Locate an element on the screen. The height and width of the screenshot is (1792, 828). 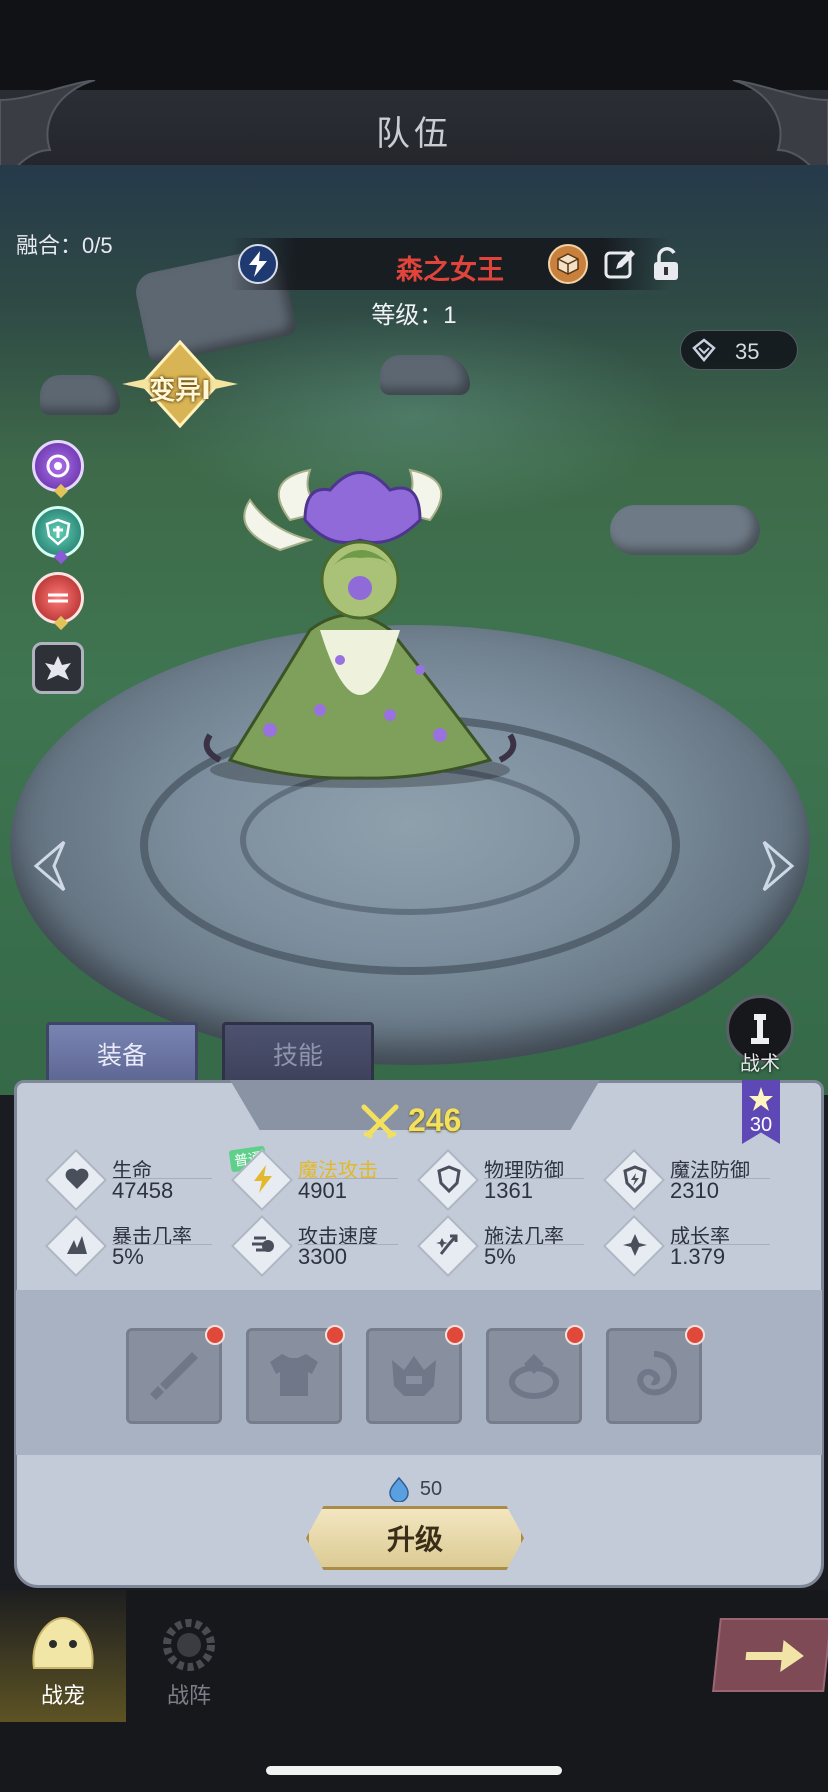
shield-cross-icon is located at coordinates (58, 535).